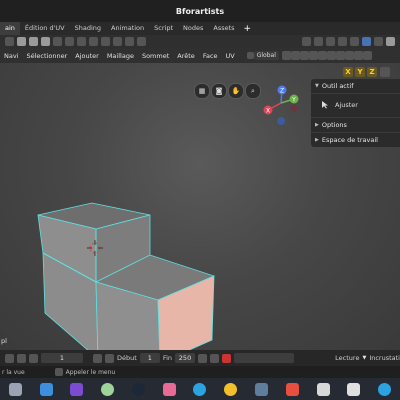 The height and width of the screenshot is (400, 400). What do you see at coordinates (62, 358) in the screenshot?
I see `current-frame-field: 1` at bounding box center [62, 358].